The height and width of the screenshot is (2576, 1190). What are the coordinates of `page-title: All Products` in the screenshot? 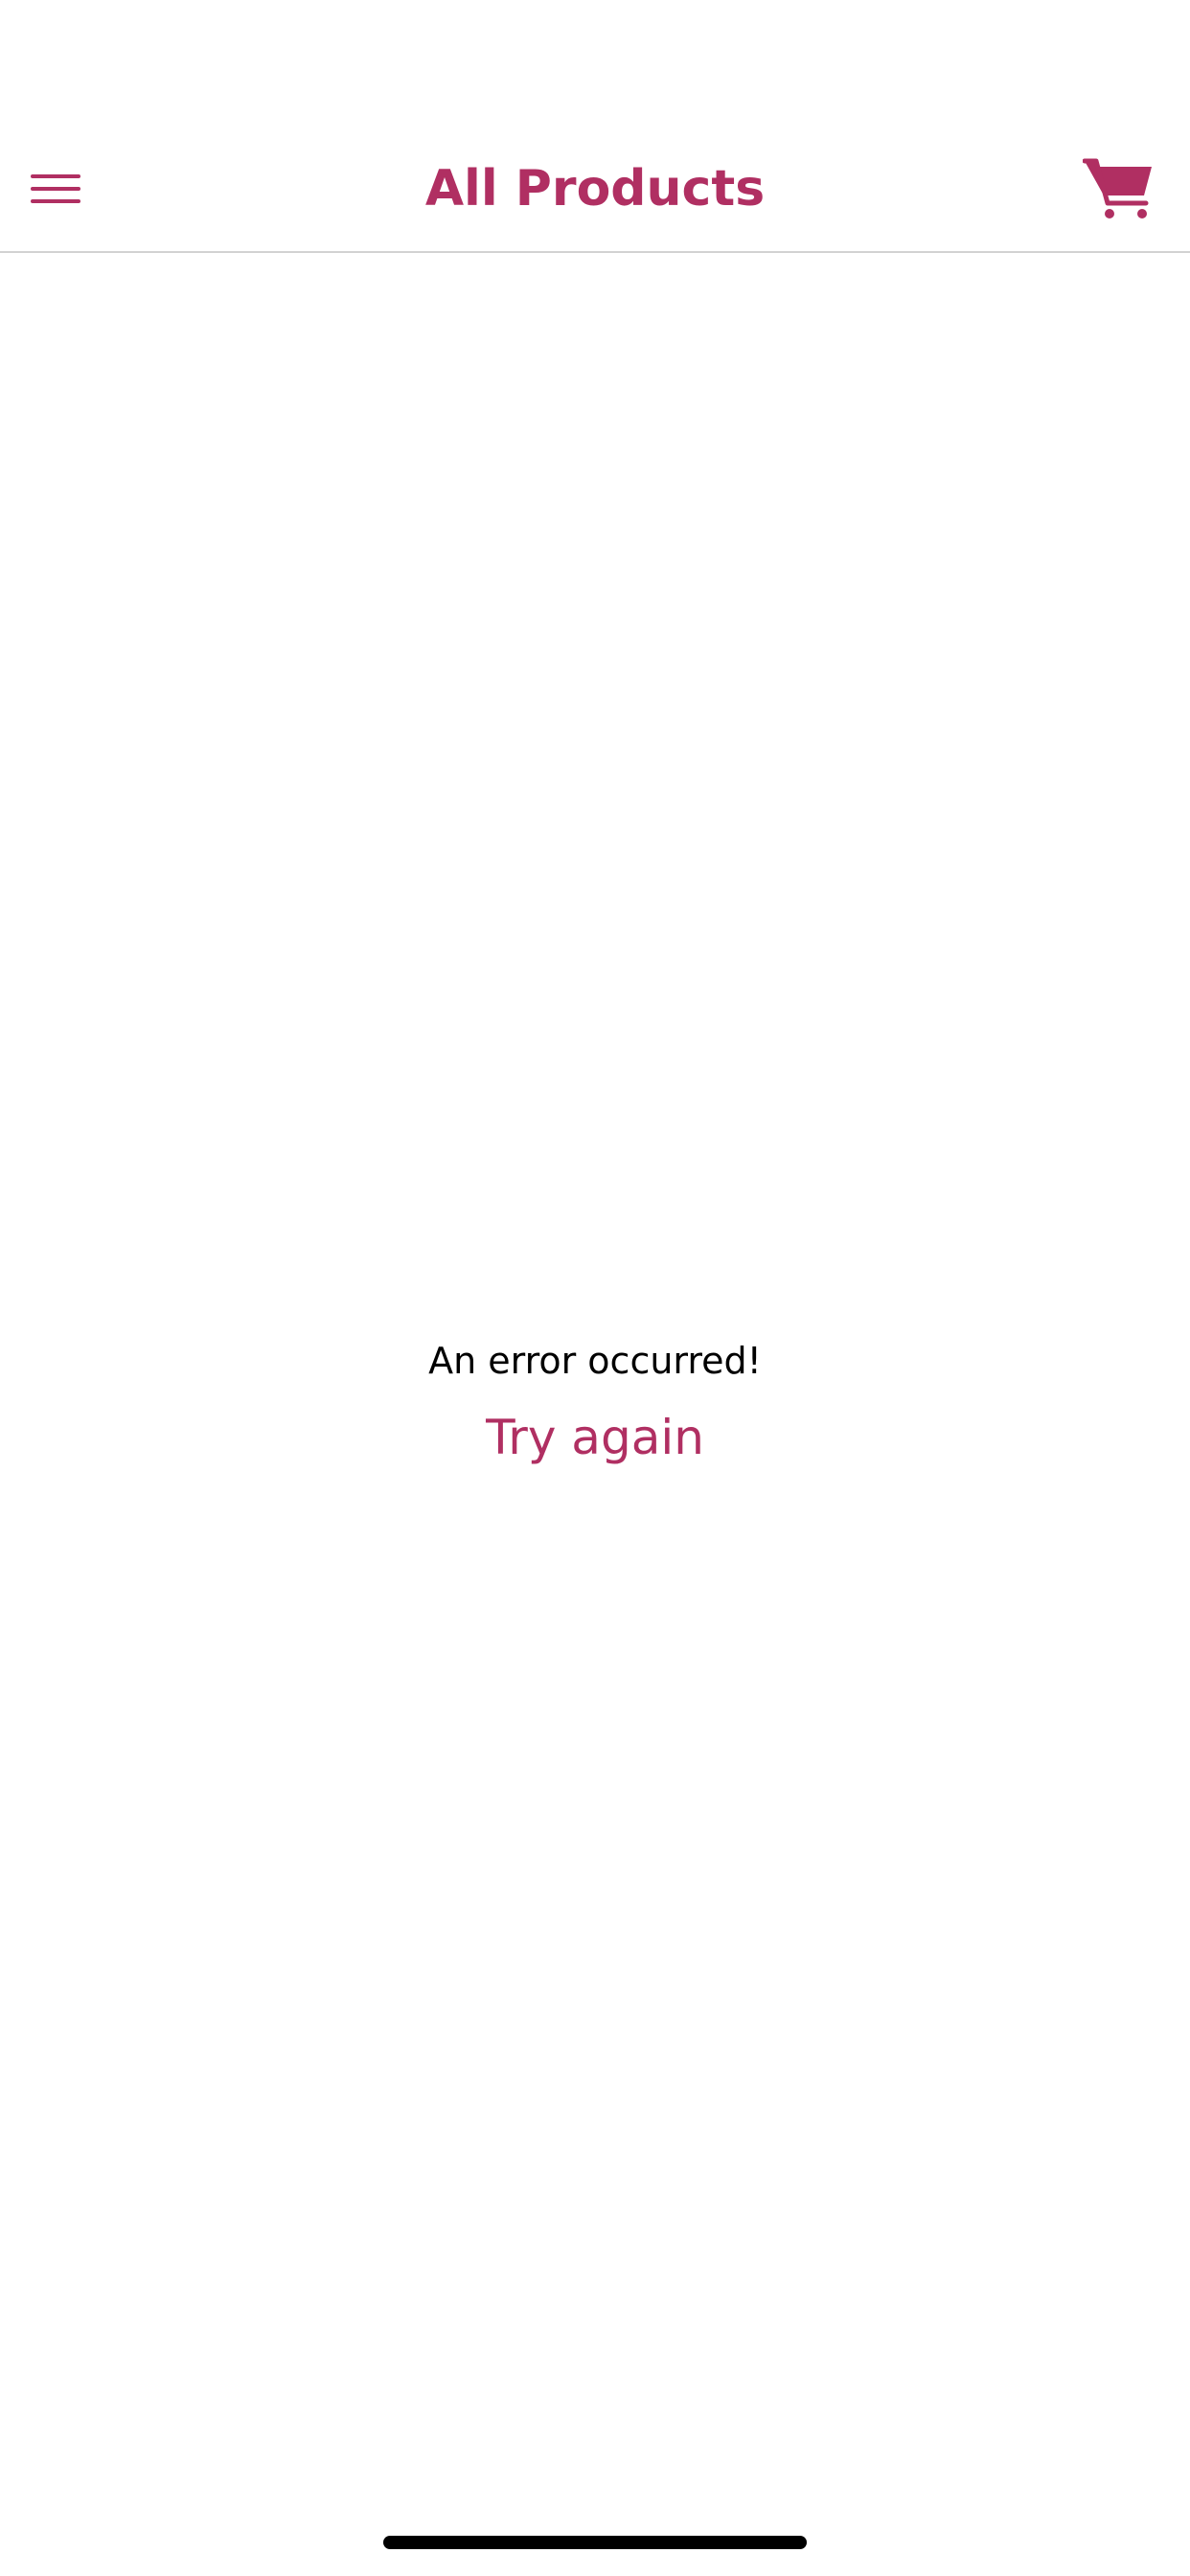 It's located at (595, 189).